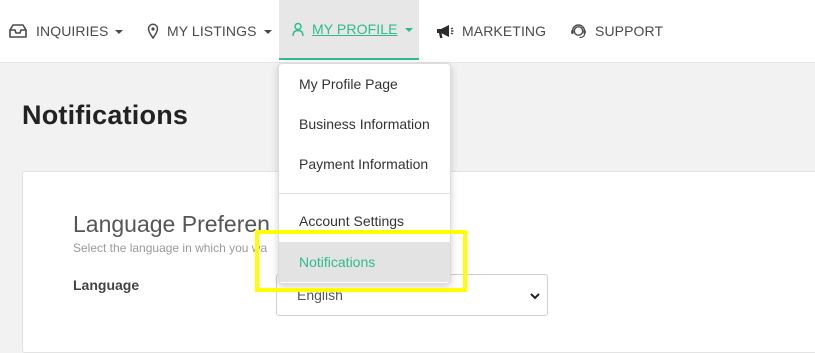 This screenshot has height=353, width=815. I want to click on menu-item-payment-information: Payment Information, so click(364, 164).